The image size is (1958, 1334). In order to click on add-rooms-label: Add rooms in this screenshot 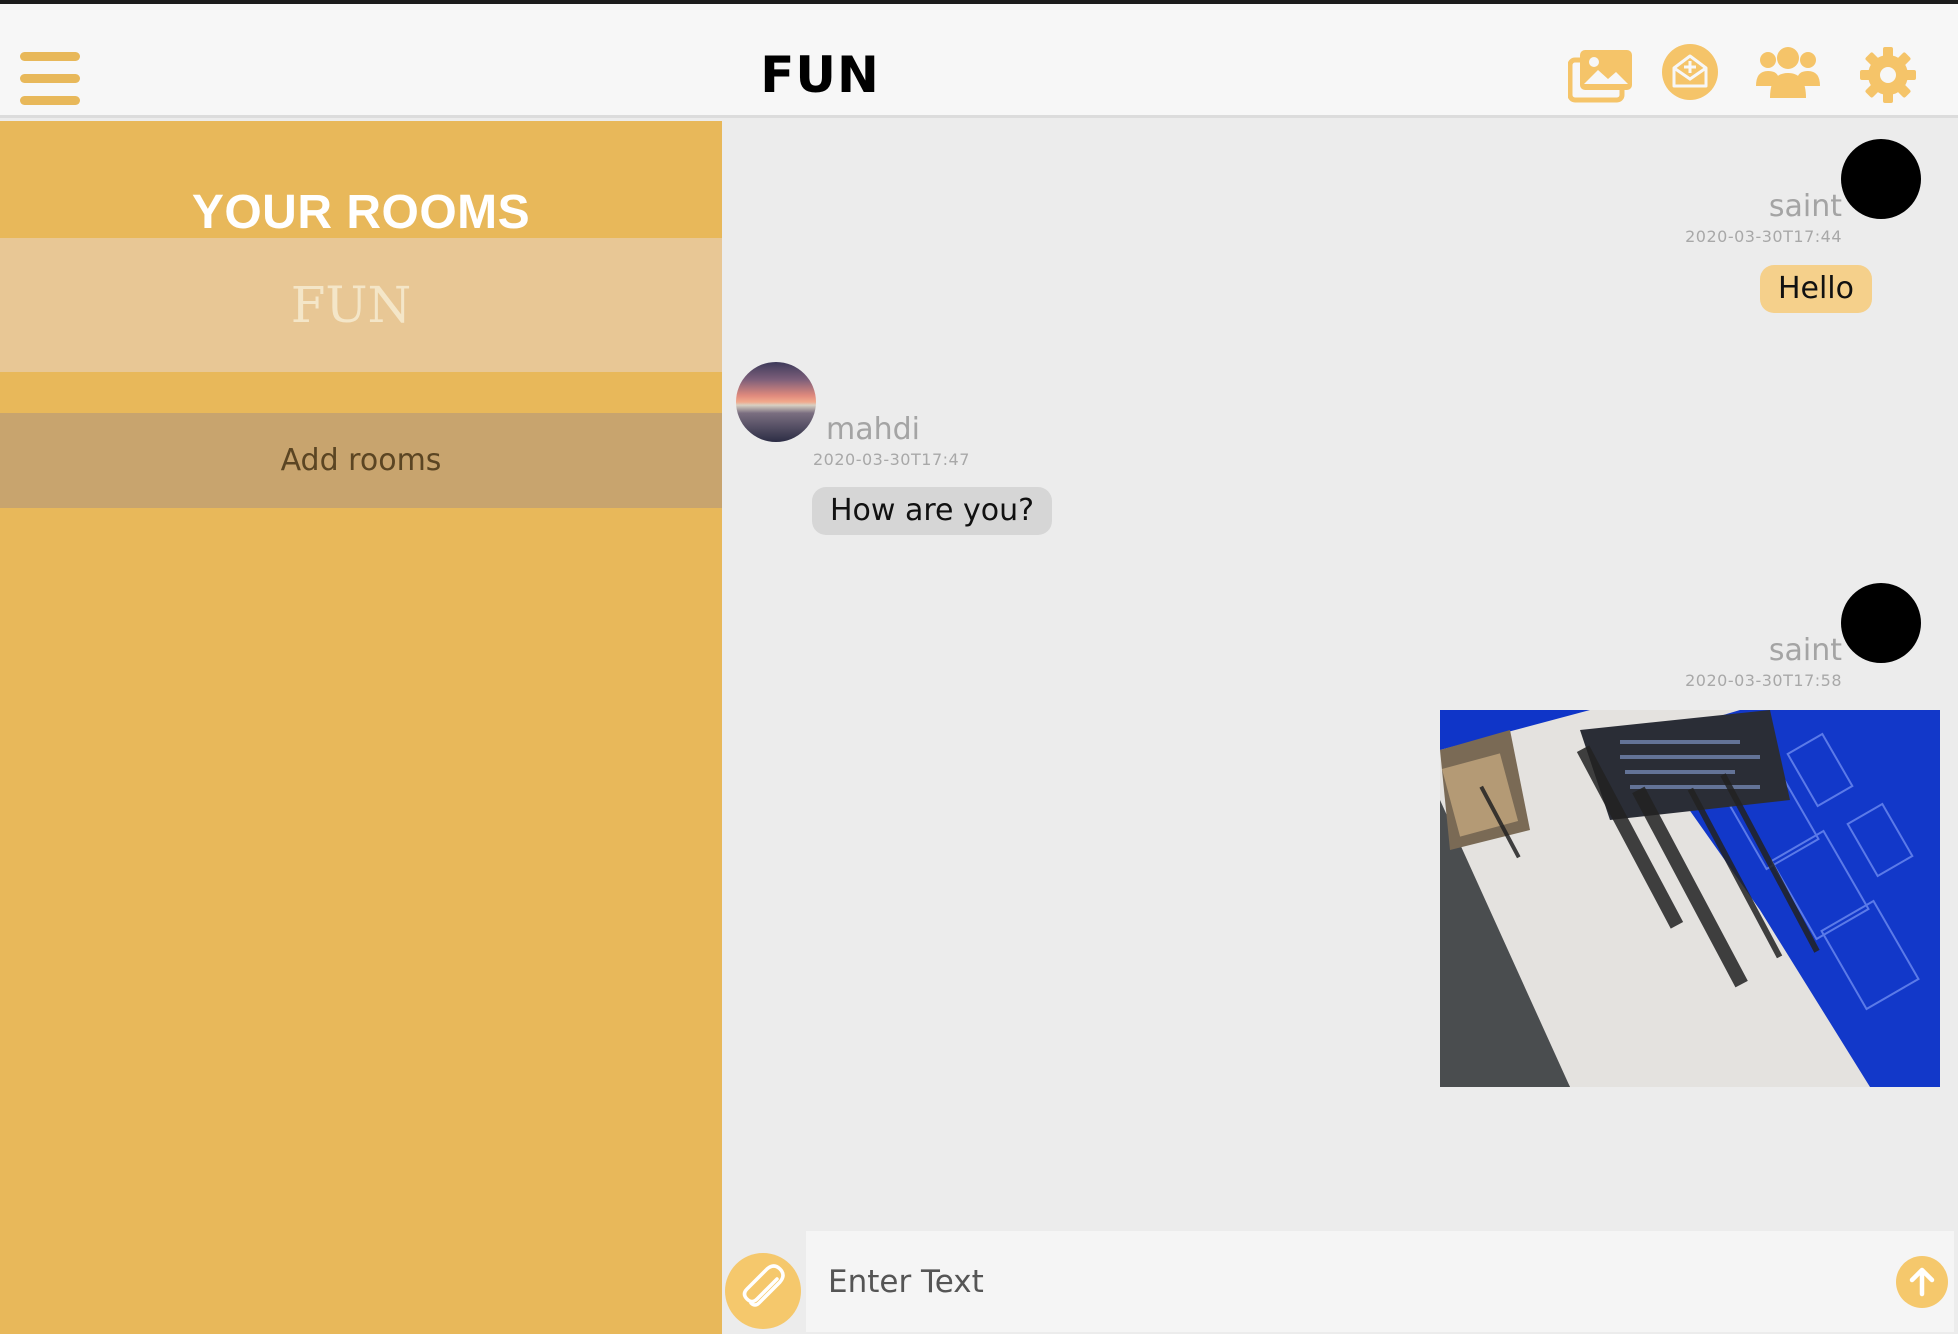, I will do `click(361, 460)`.